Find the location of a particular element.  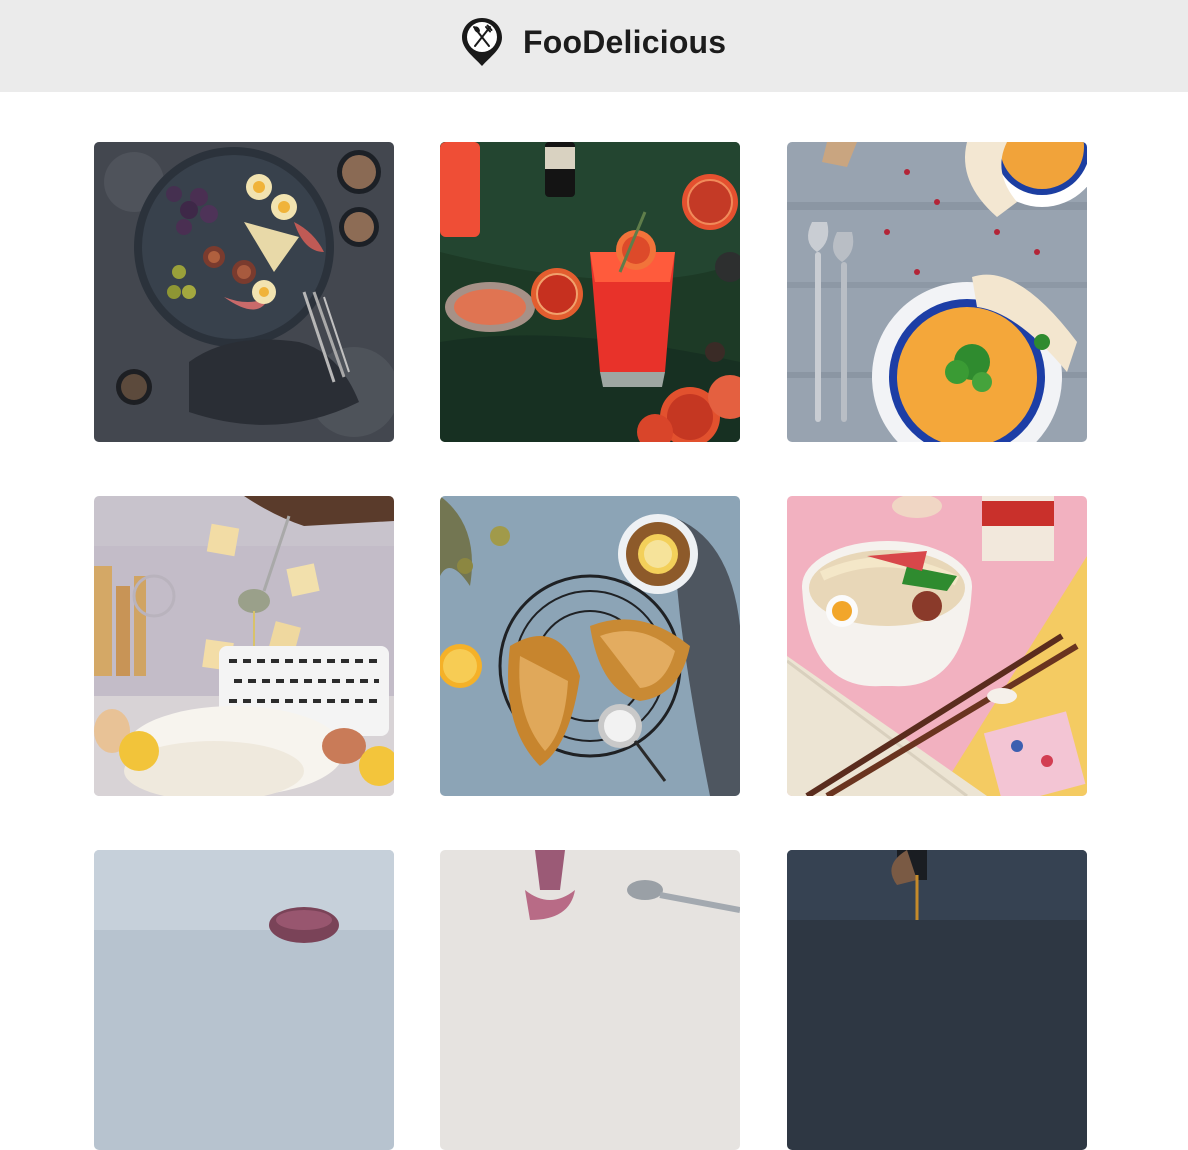

syrup-pour-photo is located at coordinates (937, 1000).